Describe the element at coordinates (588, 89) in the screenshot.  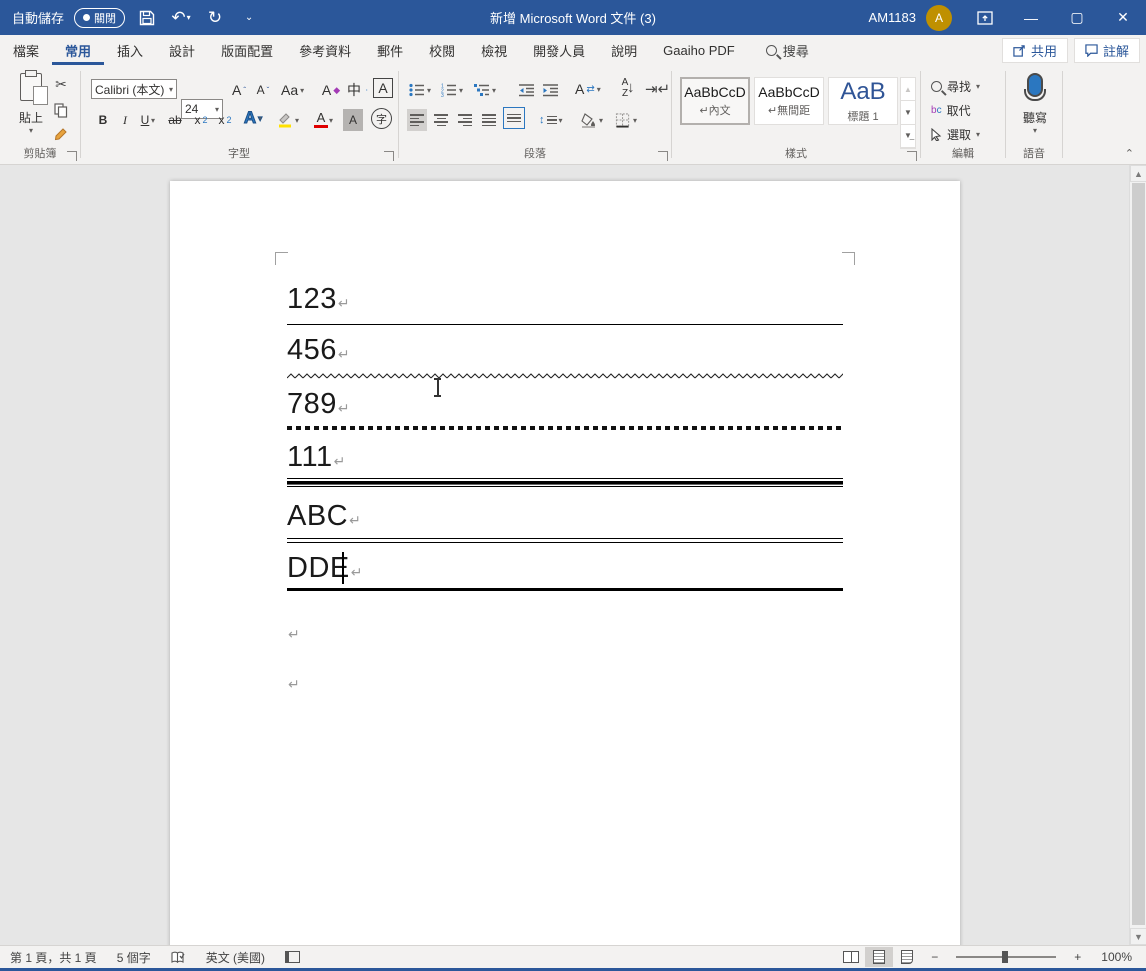
I see `asian-layout-button: A ⇄ ▾` at that location.